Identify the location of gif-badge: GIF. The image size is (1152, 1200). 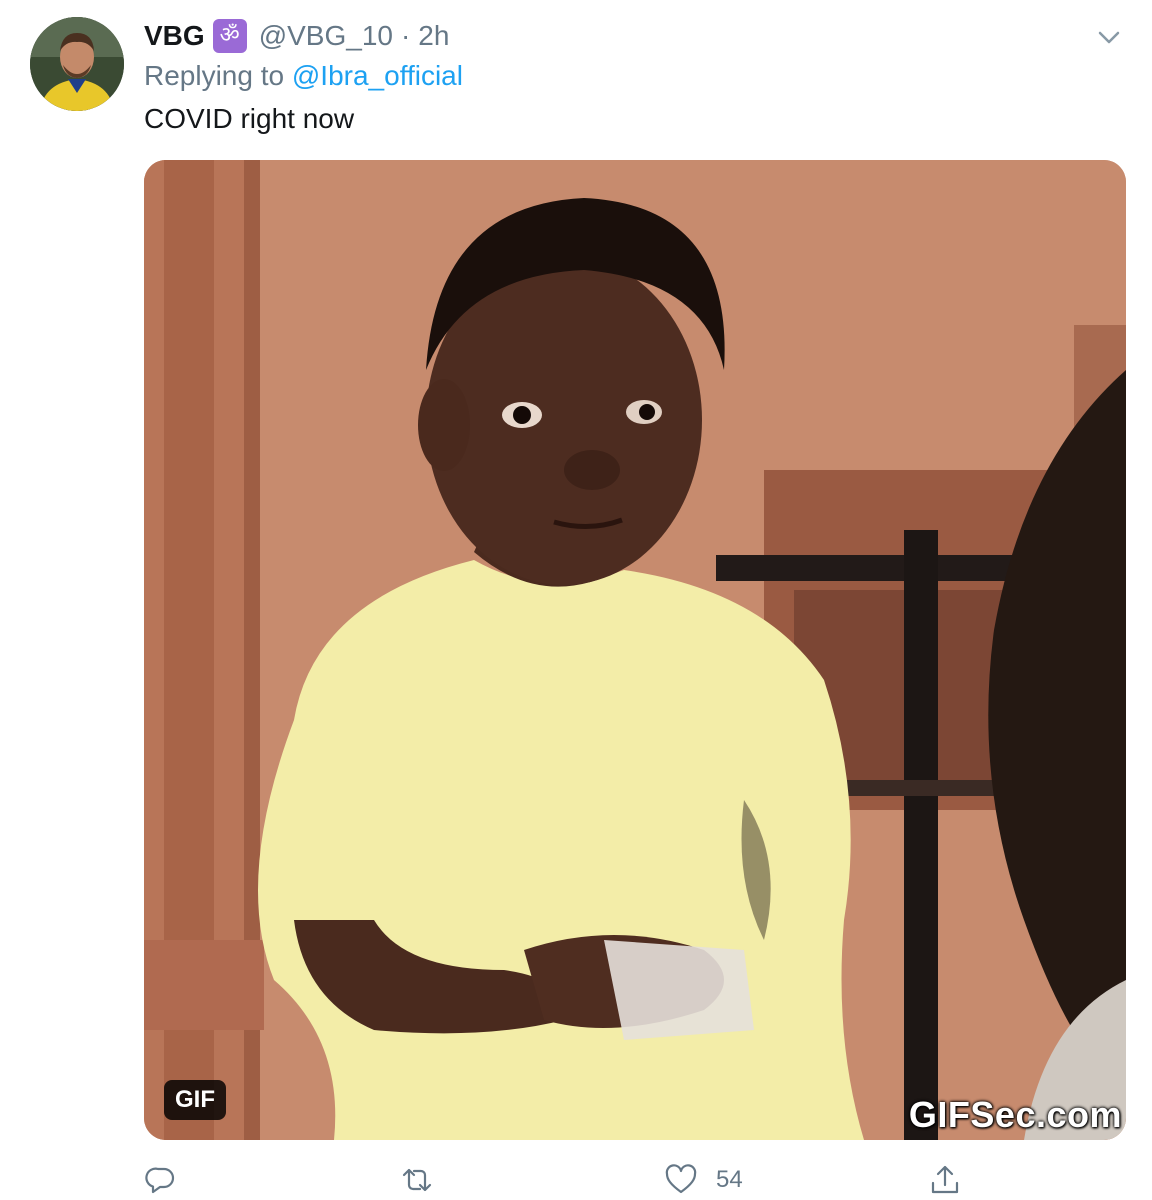
(195, 1100).